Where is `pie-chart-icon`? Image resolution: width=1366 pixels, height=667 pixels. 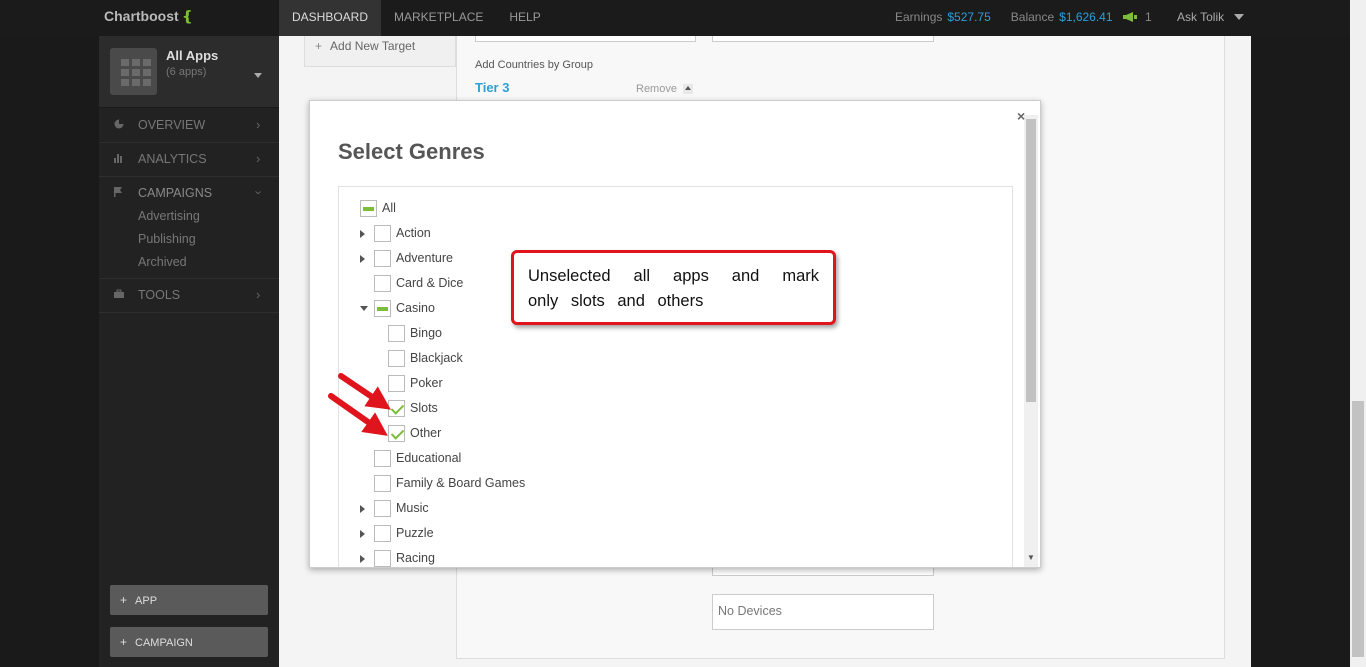
pie-chart-icon is located at coordinates (119, 124).